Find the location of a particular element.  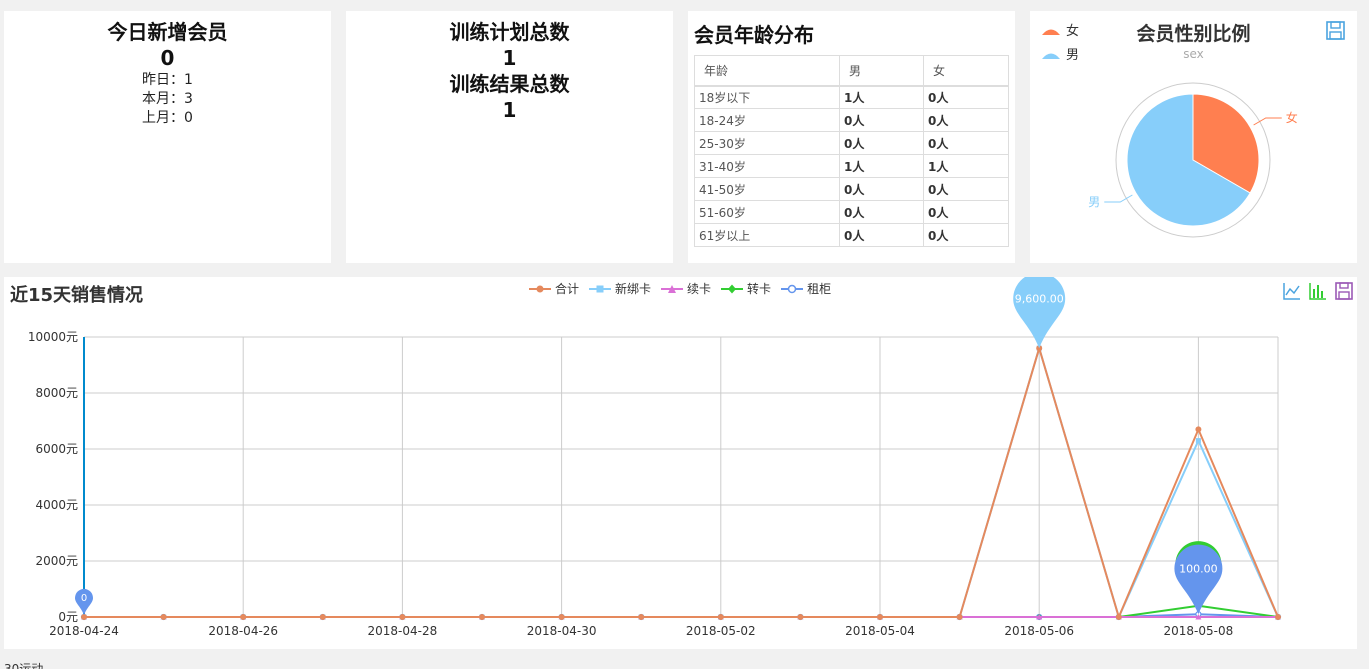

result-total-title: 训练结果总数 is located at coordinates (509, 84).